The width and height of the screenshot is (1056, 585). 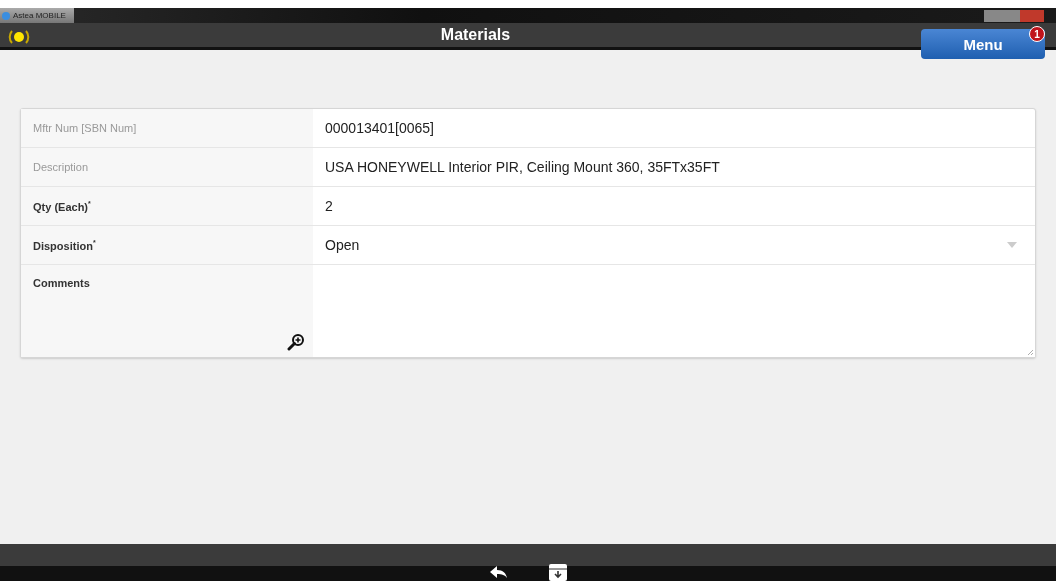 I want to click on field-label: Description, so click(x=61, y=167).